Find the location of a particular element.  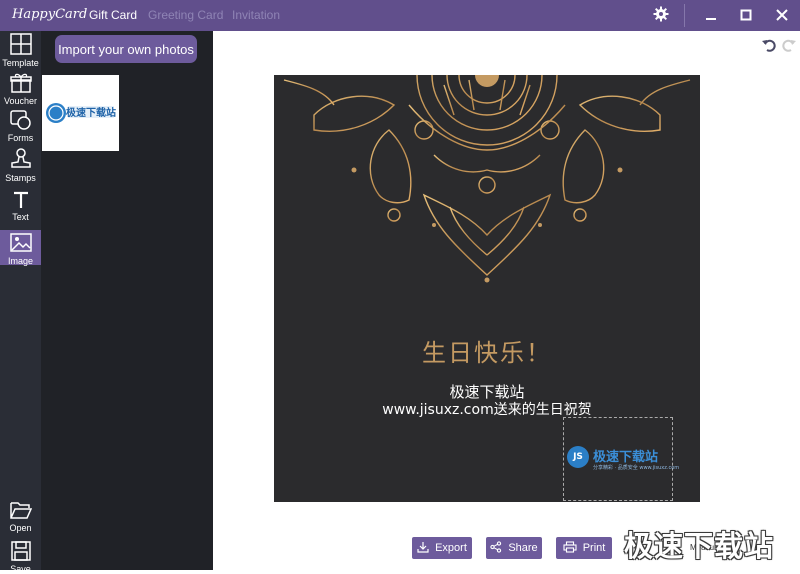

sidebar-item-label: Forms is located at coordinates (20, 138).